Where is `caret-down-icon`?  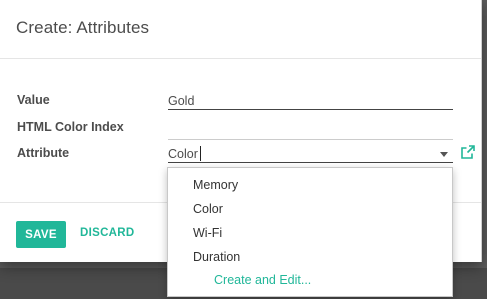 caret-down-icon is located at coordinates (444, 154).